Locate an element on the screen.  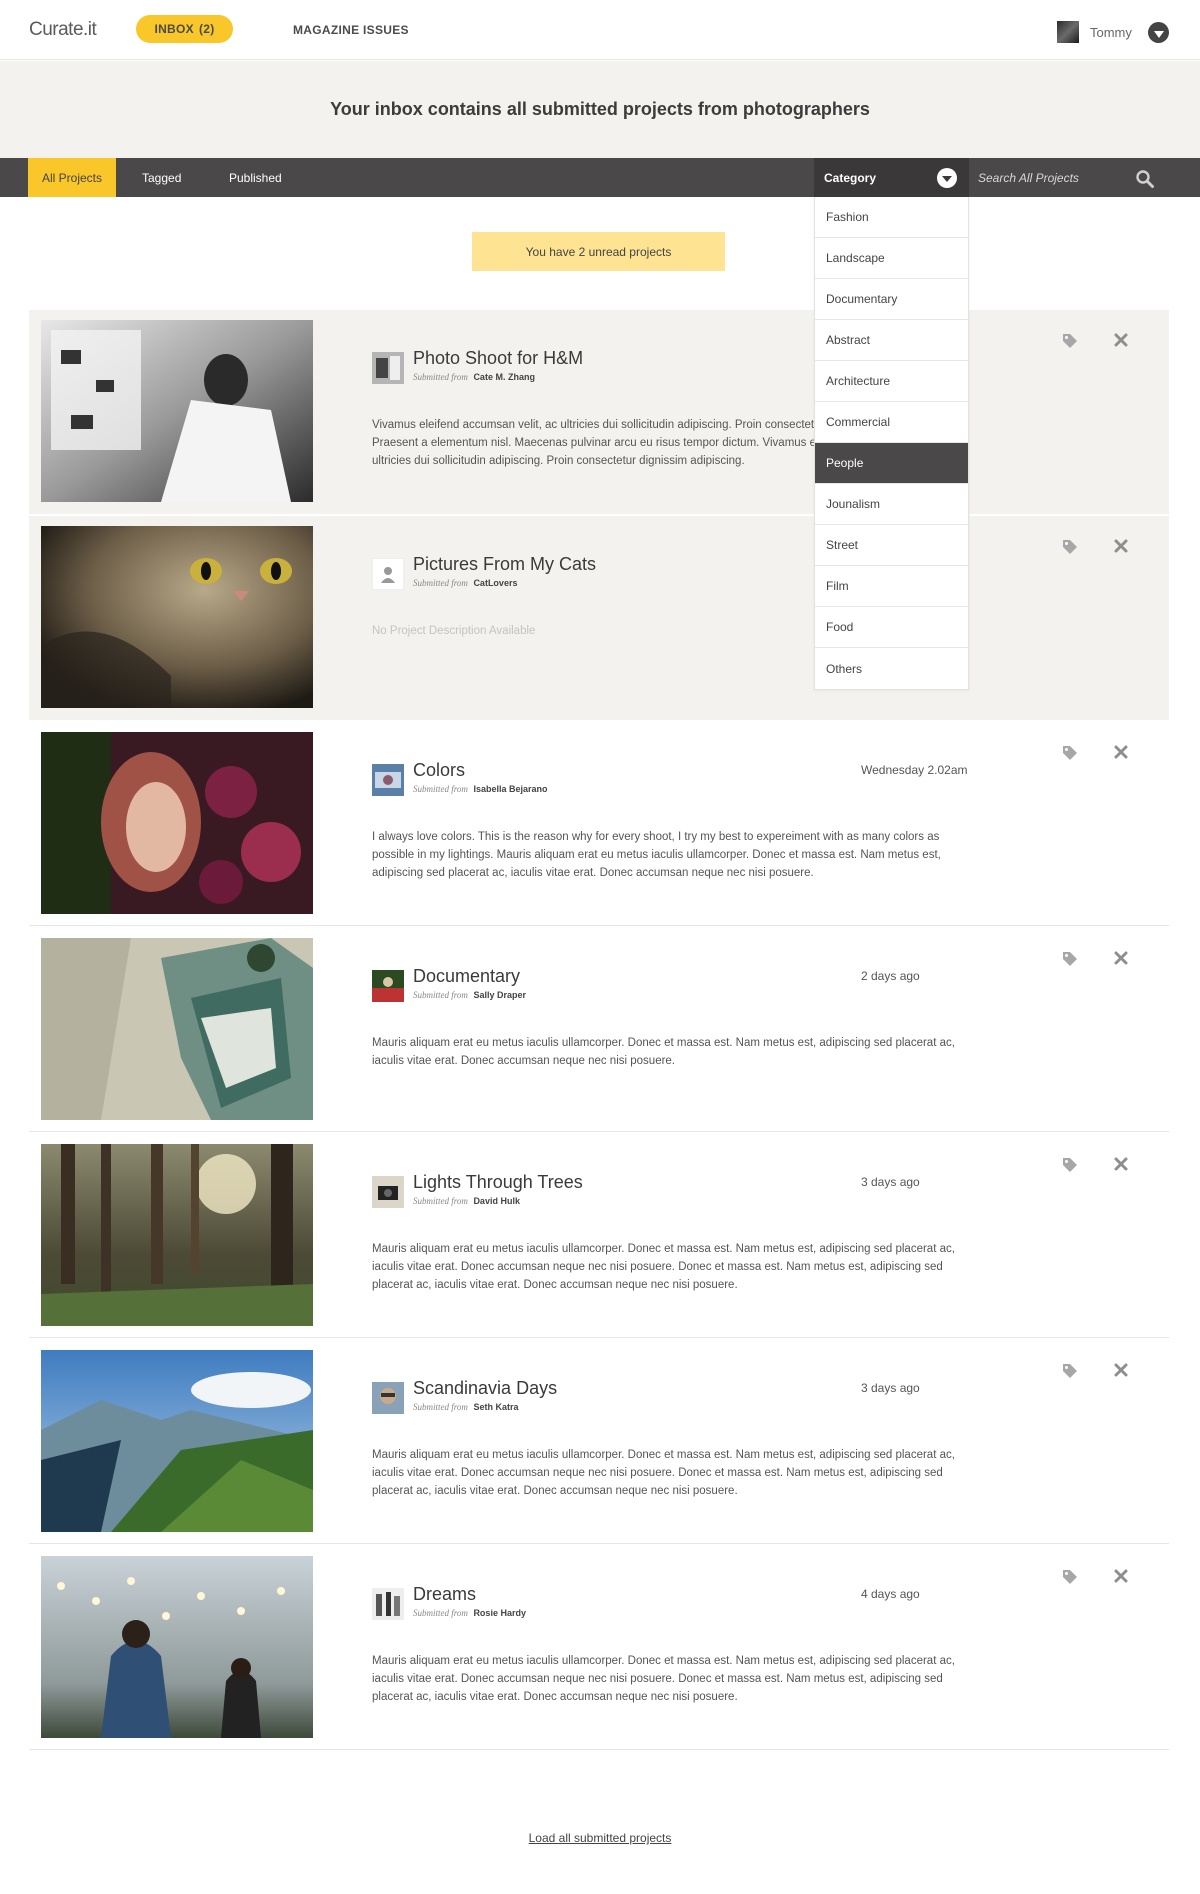
user-name: Tommy is located at coordinates (1111, 32).